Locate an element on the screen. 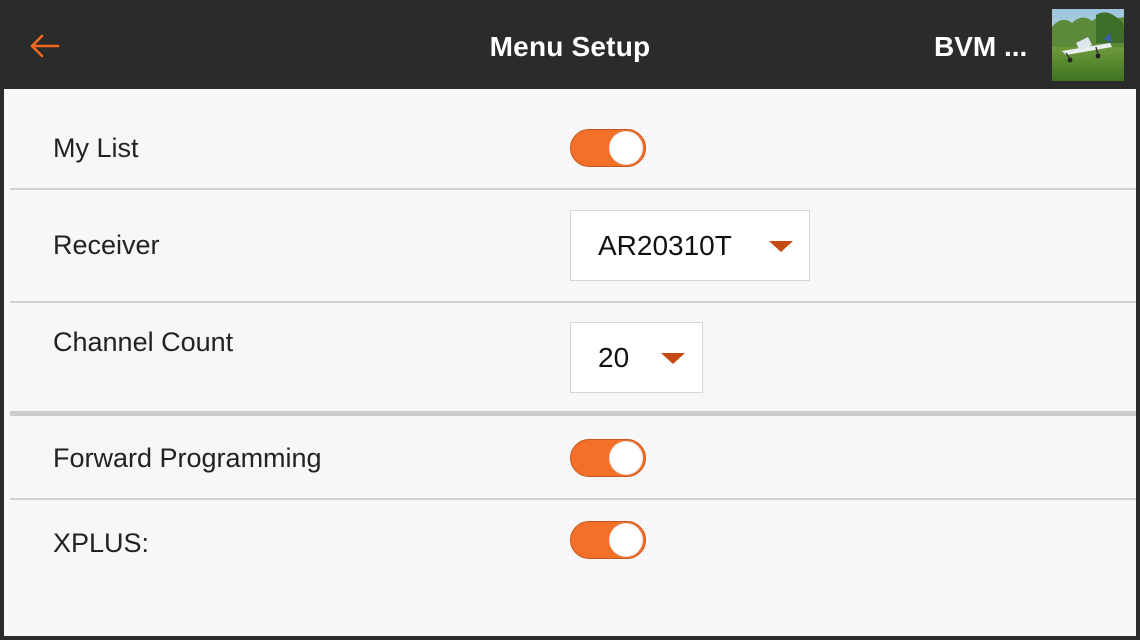 This screenshot has width=1140, height=640. receiver-label: Receiver is located at coordinates (106, 245).